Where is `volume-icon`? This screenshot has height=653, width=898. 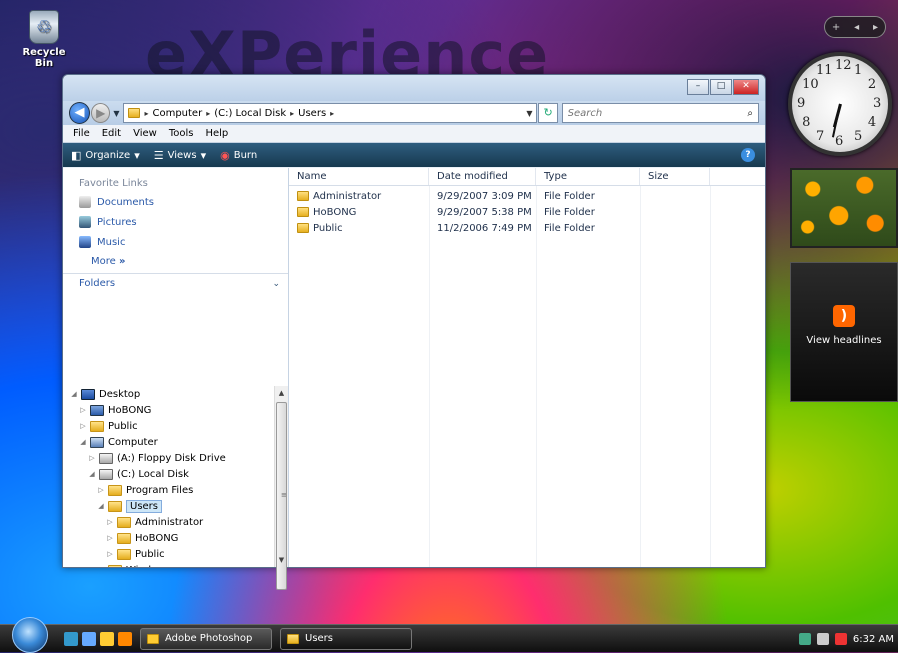 volume-icon is located at coordinates (840, 639).